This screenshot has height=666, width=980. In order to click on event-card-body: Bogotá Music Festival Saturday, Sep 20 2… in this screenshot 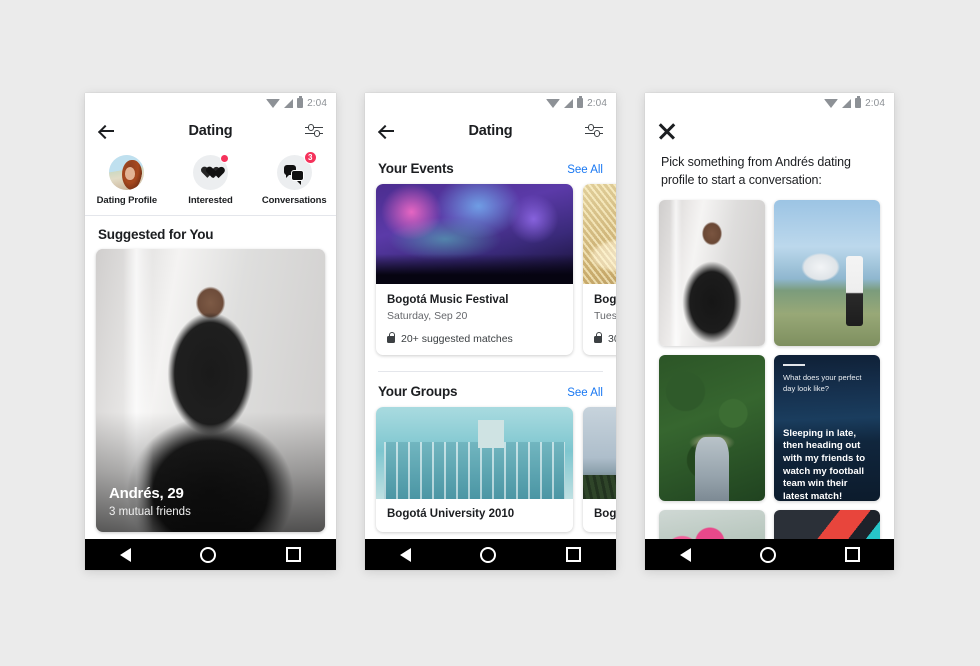, I will do `click(474, 319)`.